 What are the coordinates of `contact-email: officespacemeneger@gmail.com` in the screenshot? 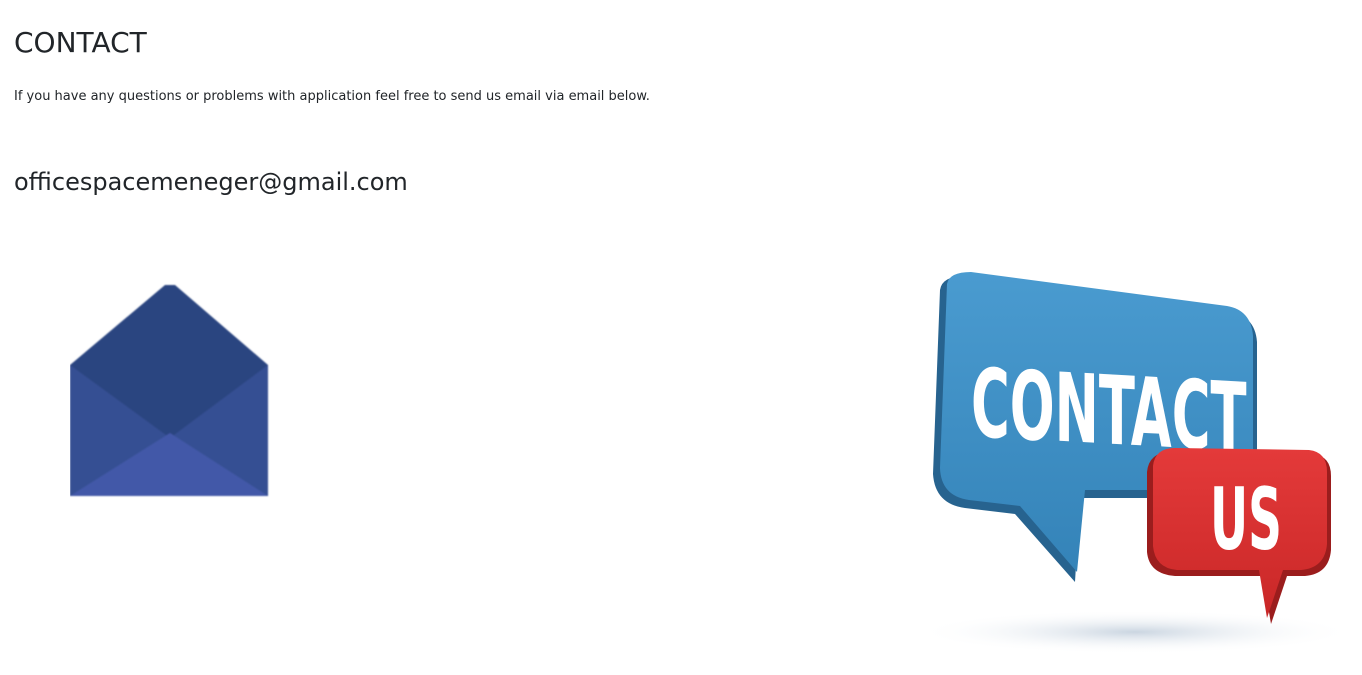 It's located at (211, 182).